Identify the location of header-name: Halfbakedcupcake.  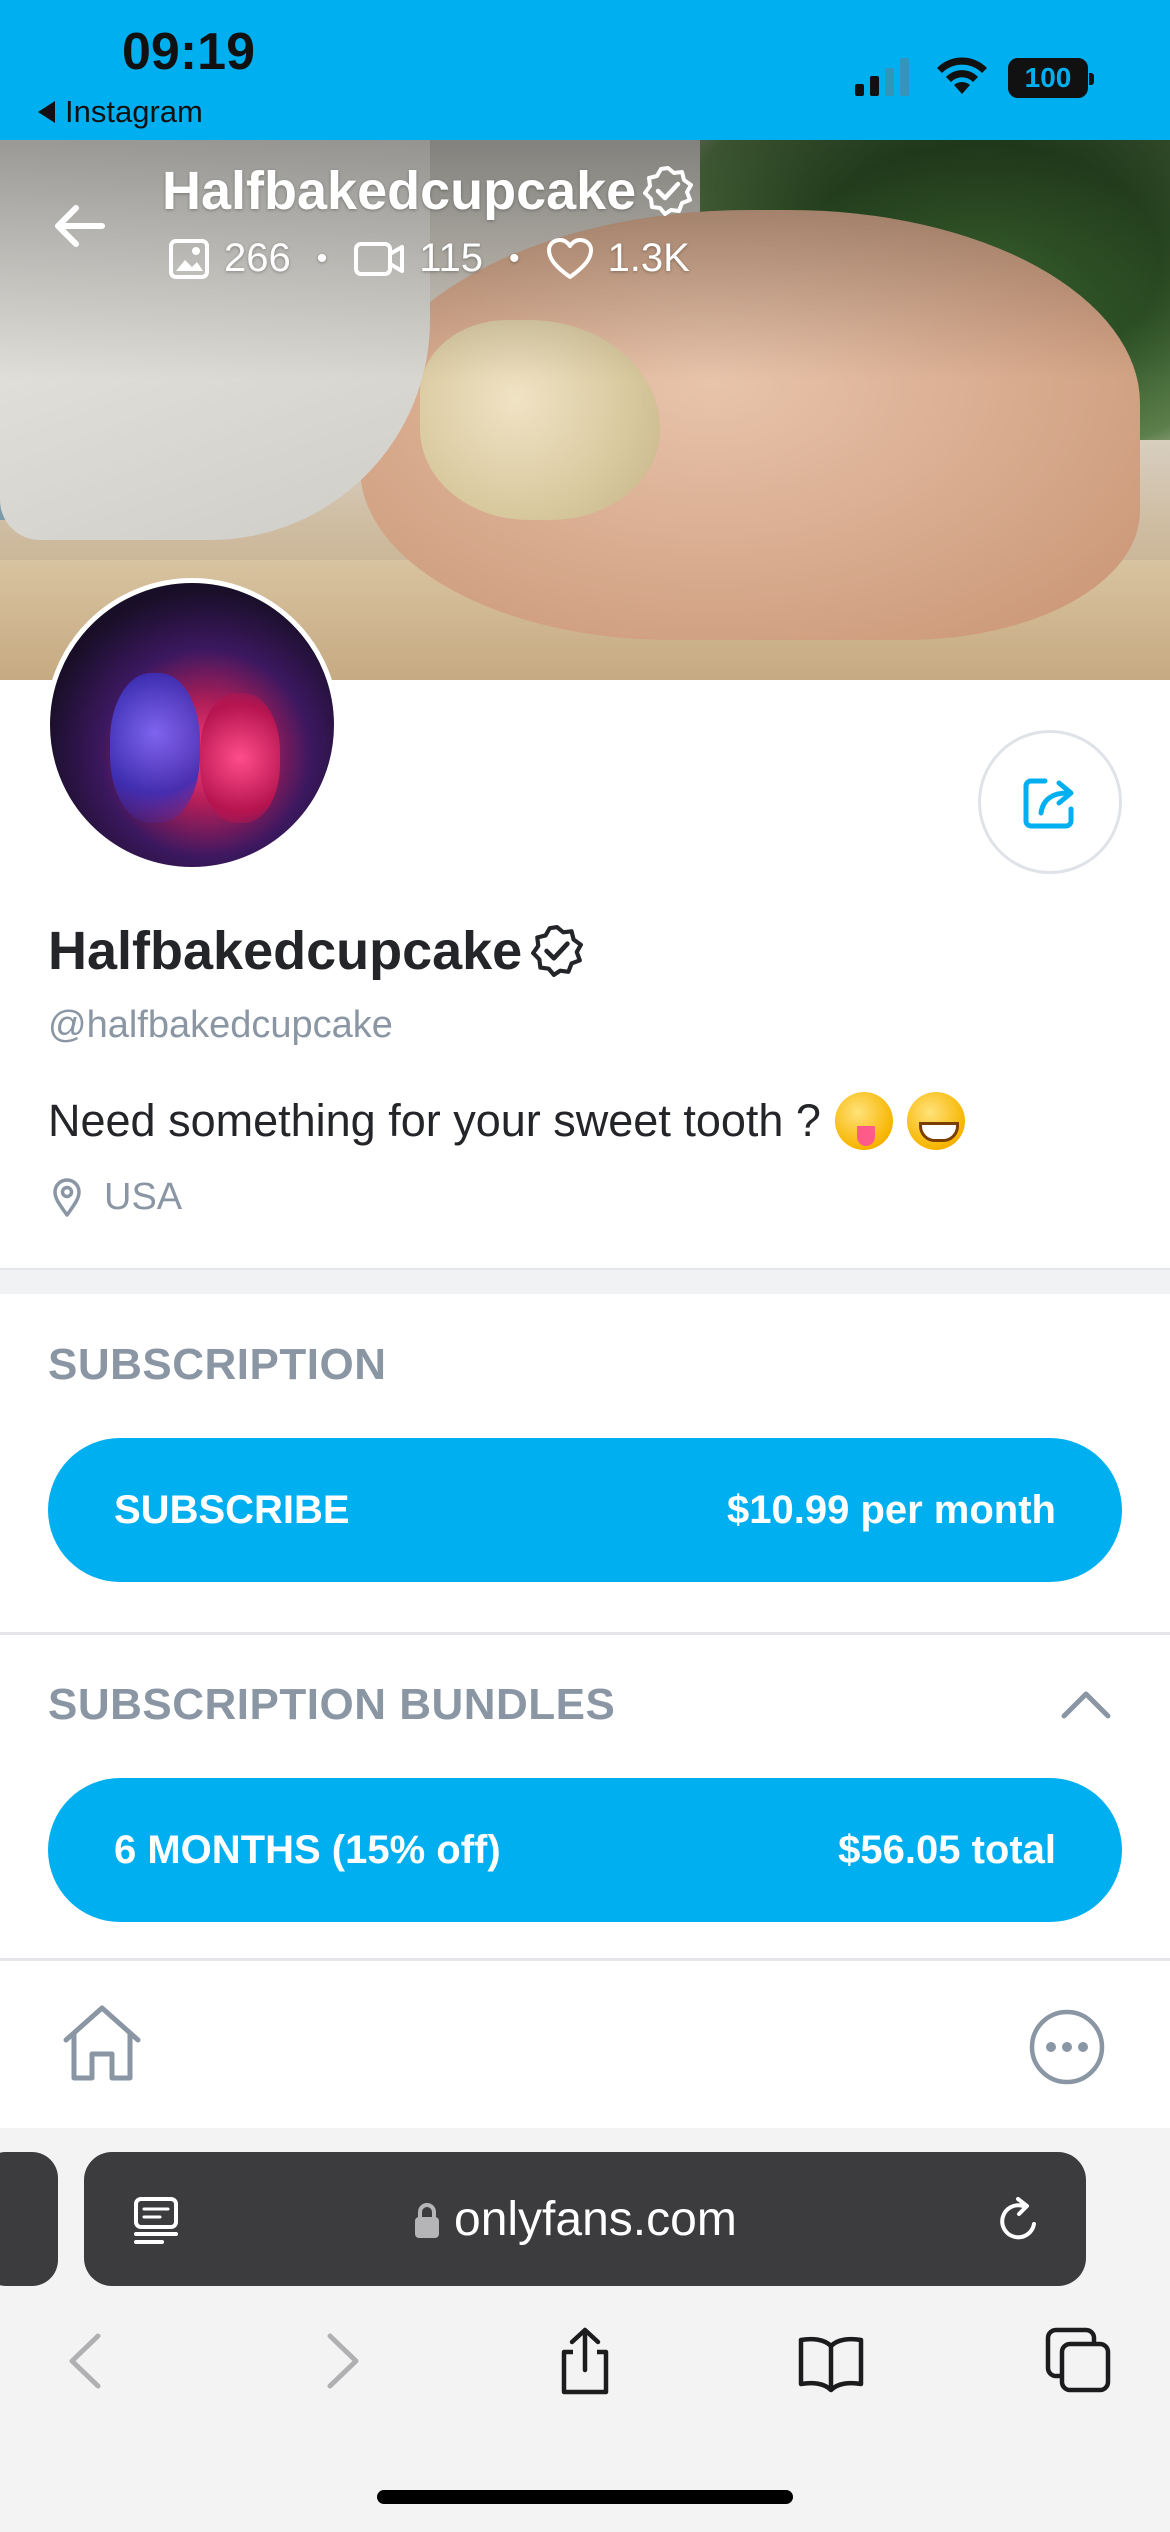
(399, 191).